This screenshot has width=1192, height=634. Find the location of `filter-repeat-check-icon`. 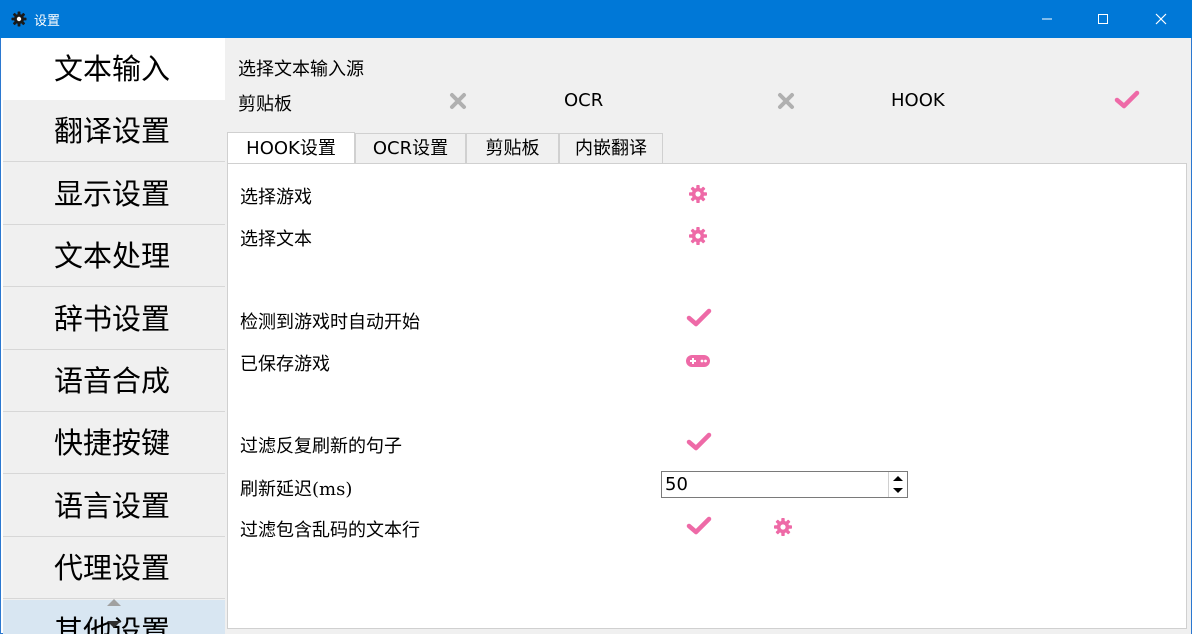

filter-repeat-check-icon is located at coordinates (699, 442).